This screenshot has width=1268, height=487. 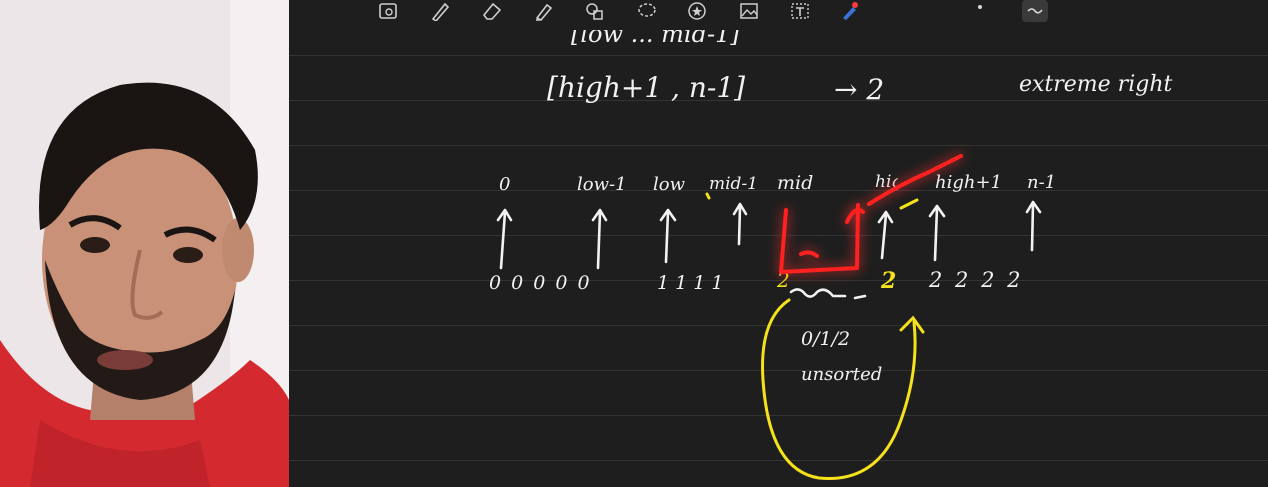 What do you see at coordinates (708, 196) in the screenshot?
I see `yellow-tick-low` at bounding box center [708, 196].